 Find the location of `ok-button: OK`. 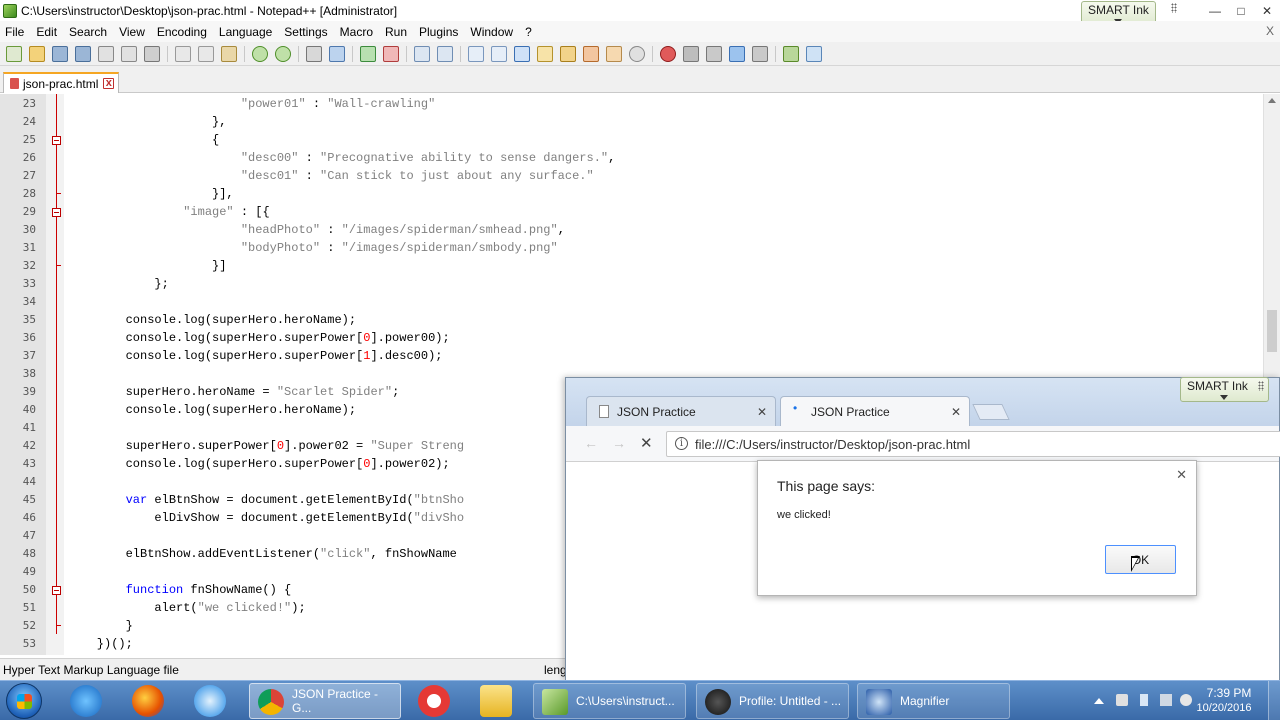

ok-button: OK is located at coordinates (1140, 559).